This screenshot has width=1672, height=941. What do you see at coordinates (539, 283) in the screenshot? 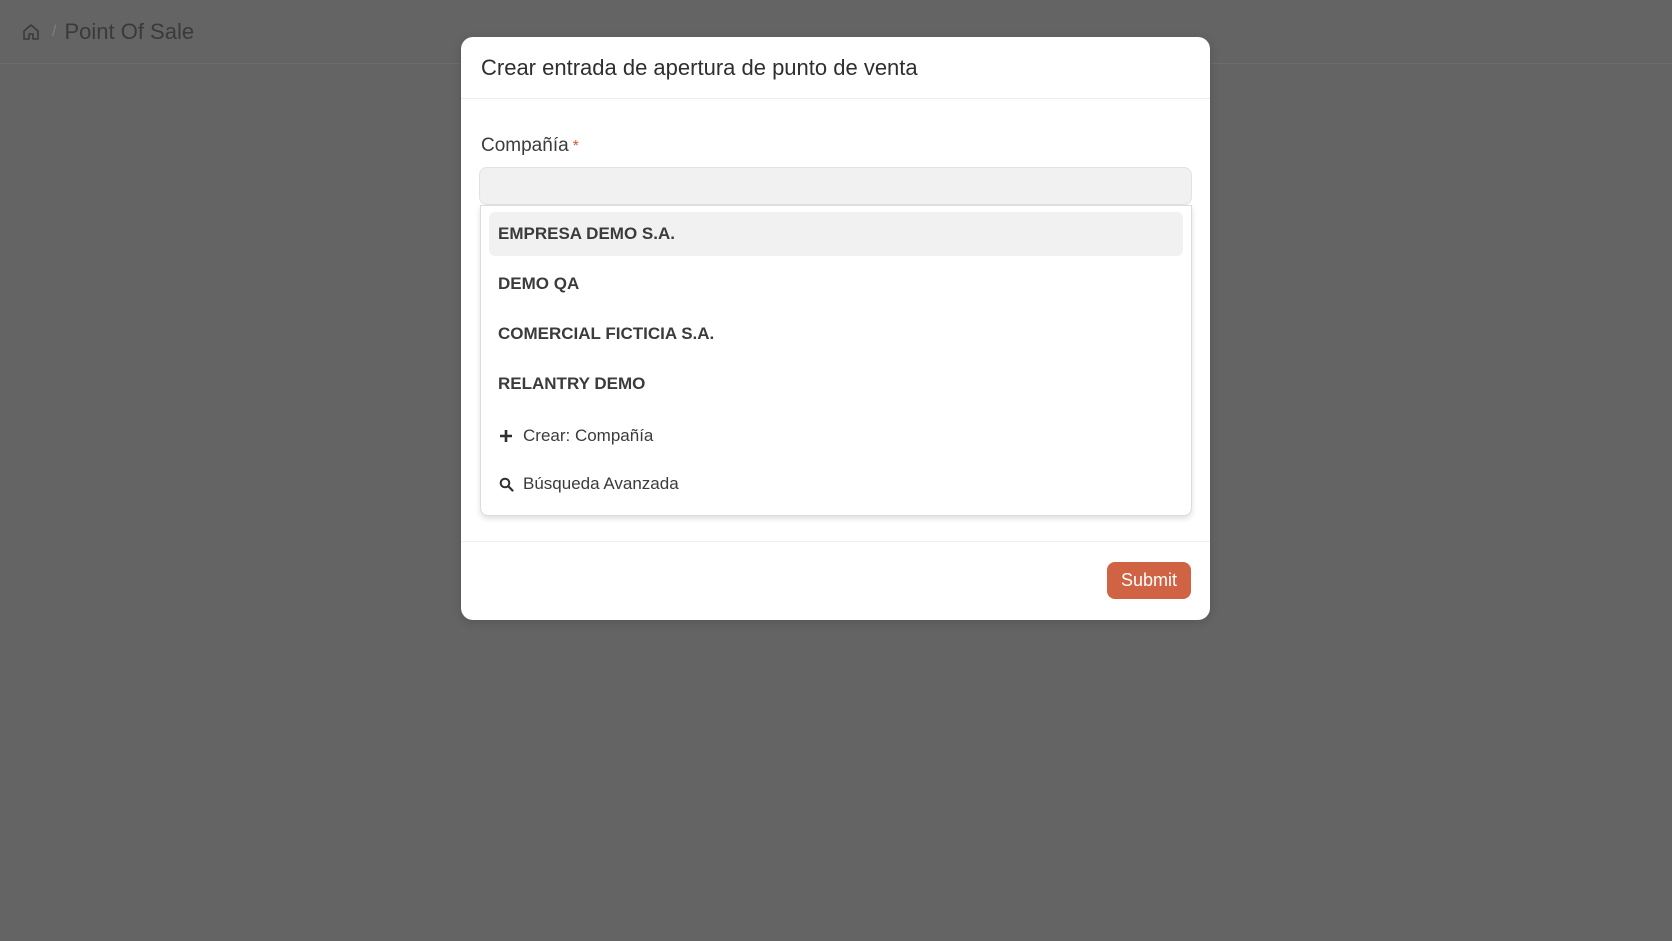
I see `dropdown-option-label: DEMO QA` at bounding box center [539, 283].